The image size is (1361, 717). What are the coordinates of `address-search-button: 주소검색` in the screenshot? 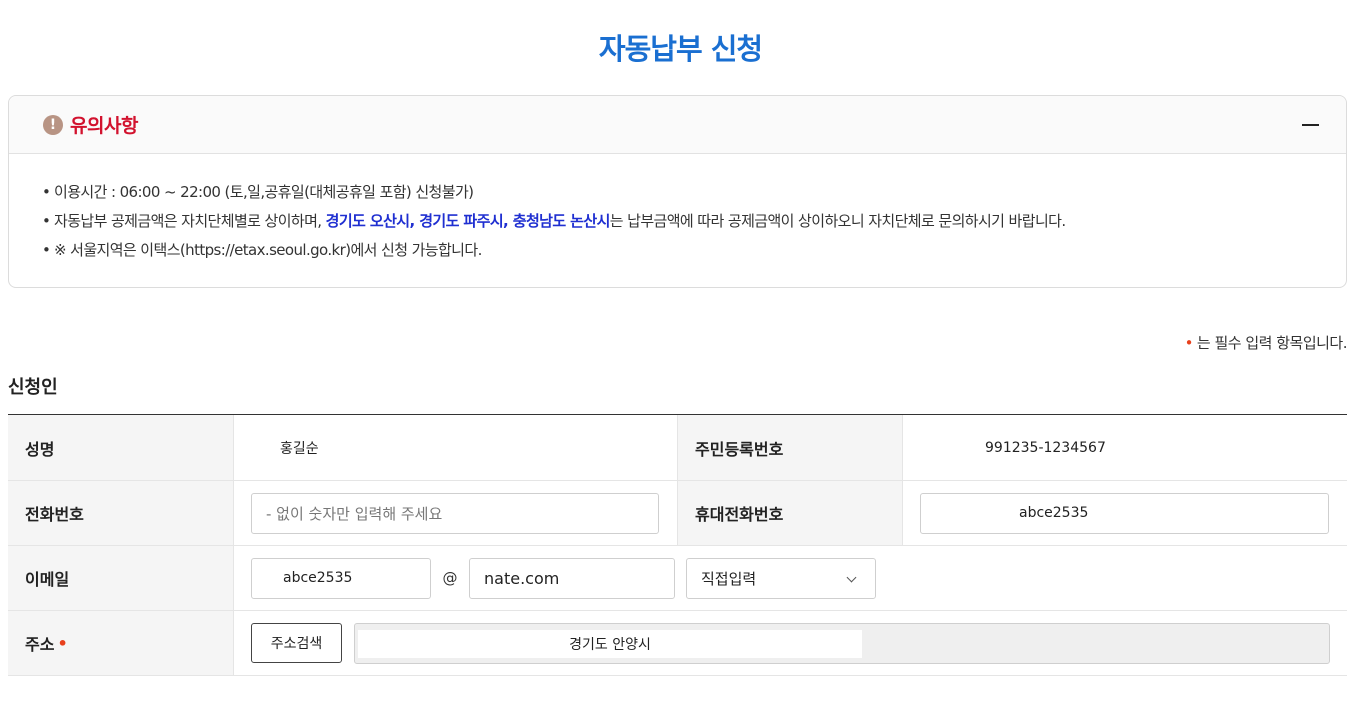 It's located at (296, 643).